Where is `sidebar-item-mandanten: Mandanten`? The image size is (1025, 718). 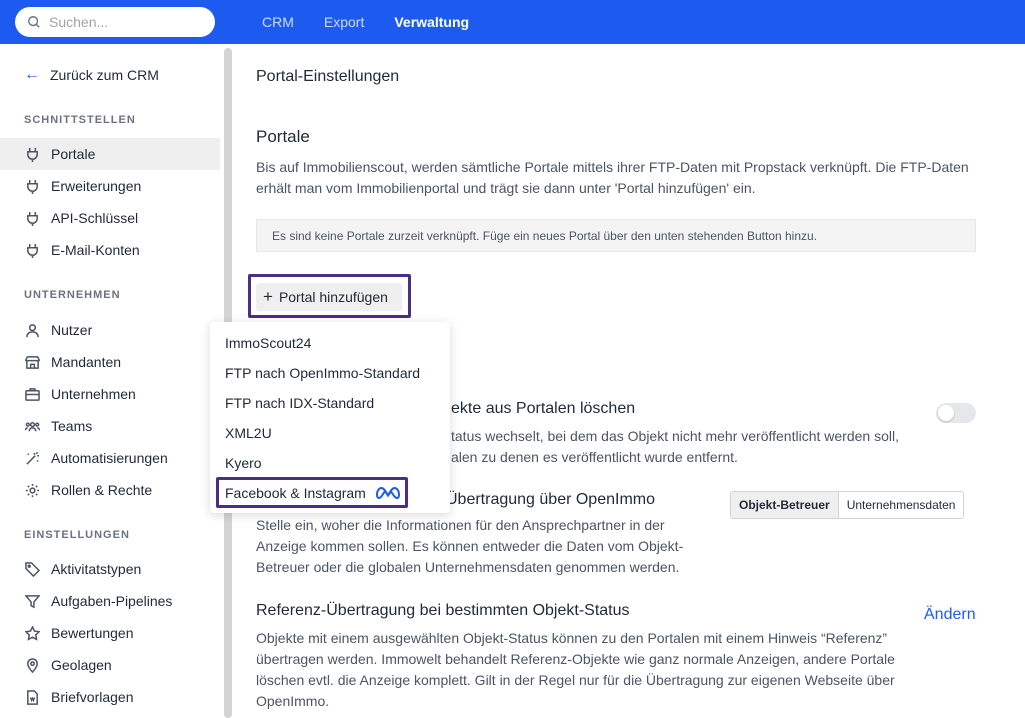 sidebar-item-mandanten: Mandanten is located at coordinates (110, 362).